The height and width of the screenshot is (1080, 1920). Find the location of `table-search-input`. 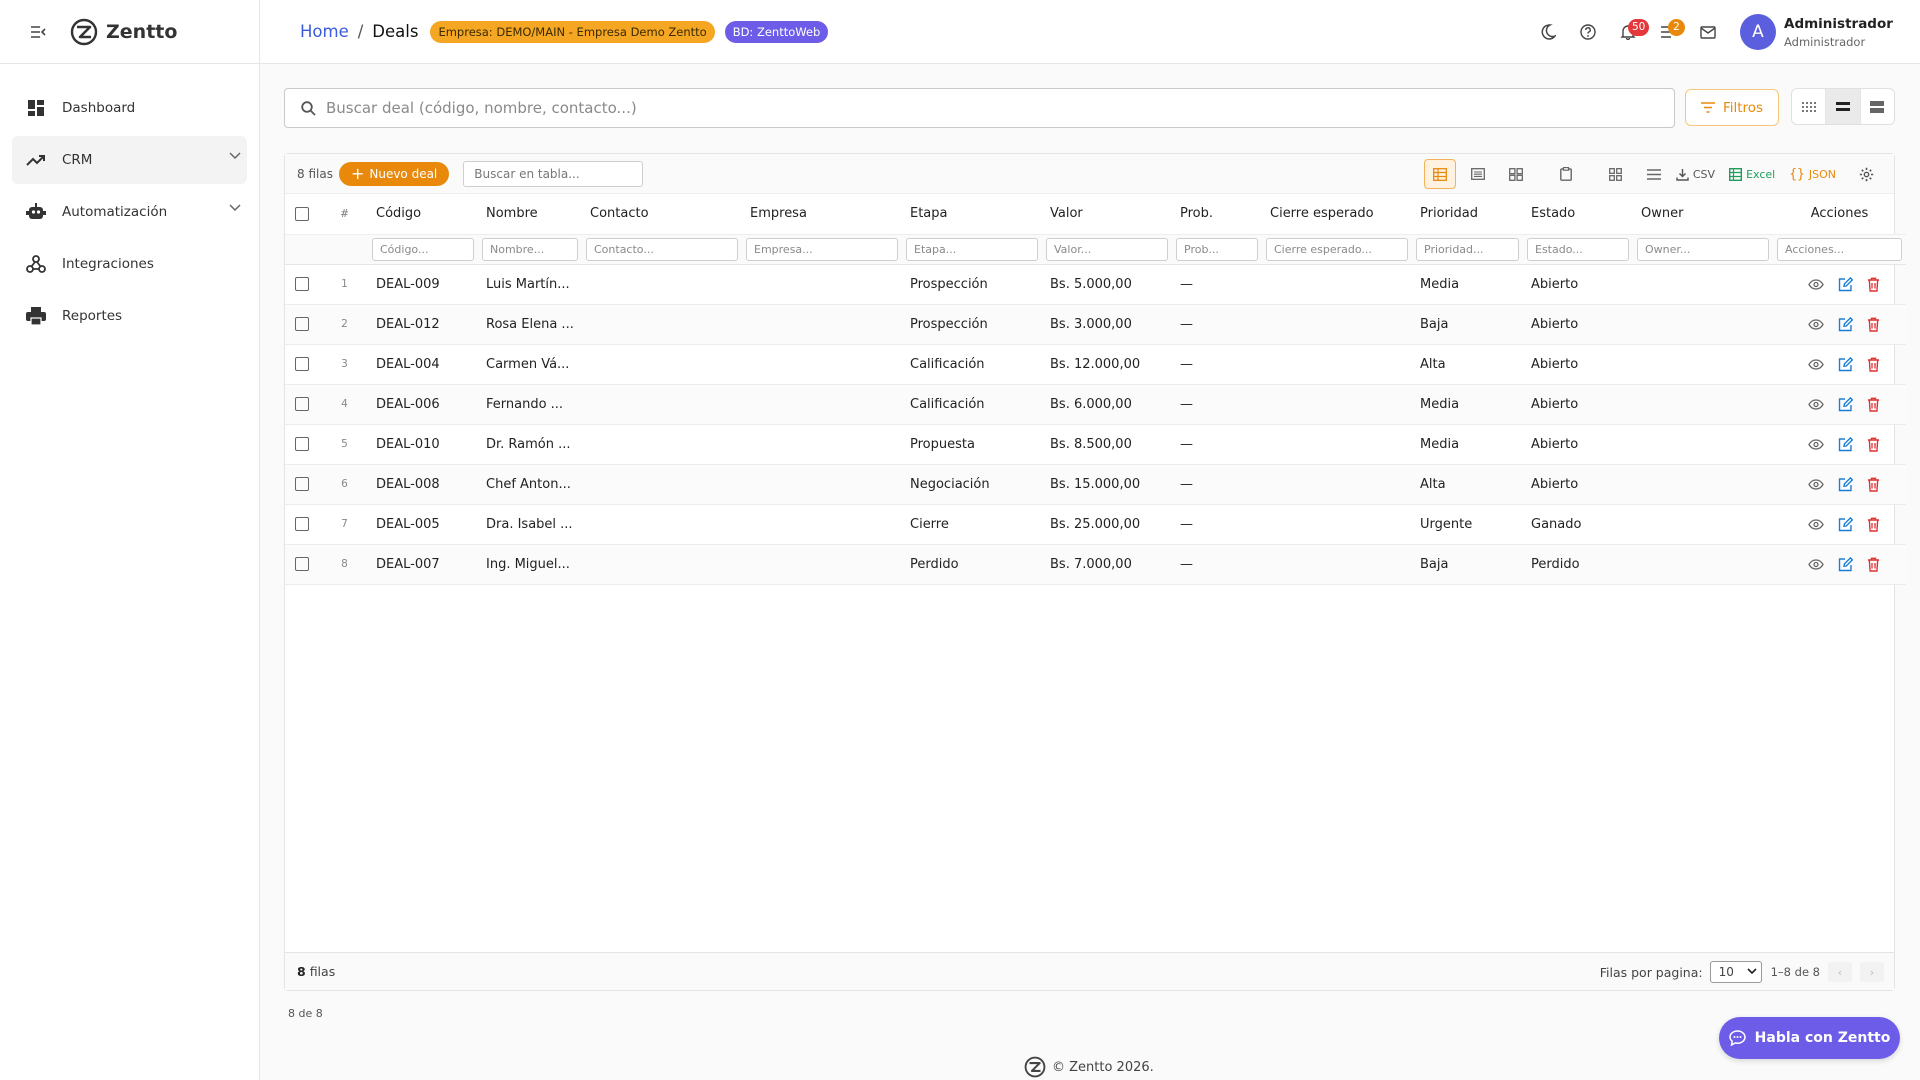

table-search-input is located at coordinates (553, 173).